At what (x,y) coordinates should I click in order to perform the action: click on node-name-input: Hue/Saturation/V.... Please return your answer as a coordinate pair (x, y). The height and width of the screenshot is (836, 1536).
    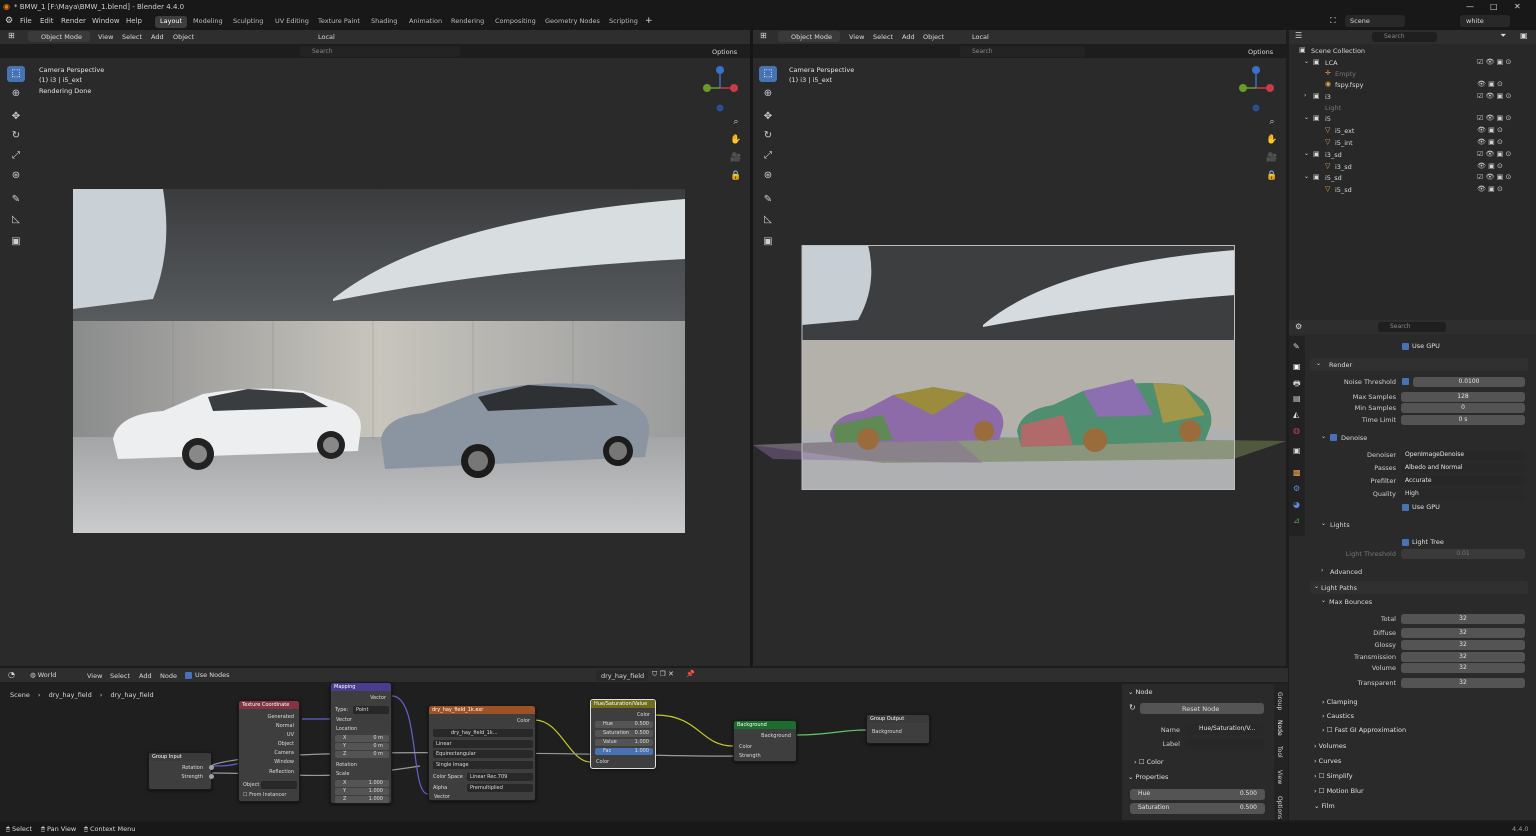
    Looking at the image, I should click on (1225, 729).